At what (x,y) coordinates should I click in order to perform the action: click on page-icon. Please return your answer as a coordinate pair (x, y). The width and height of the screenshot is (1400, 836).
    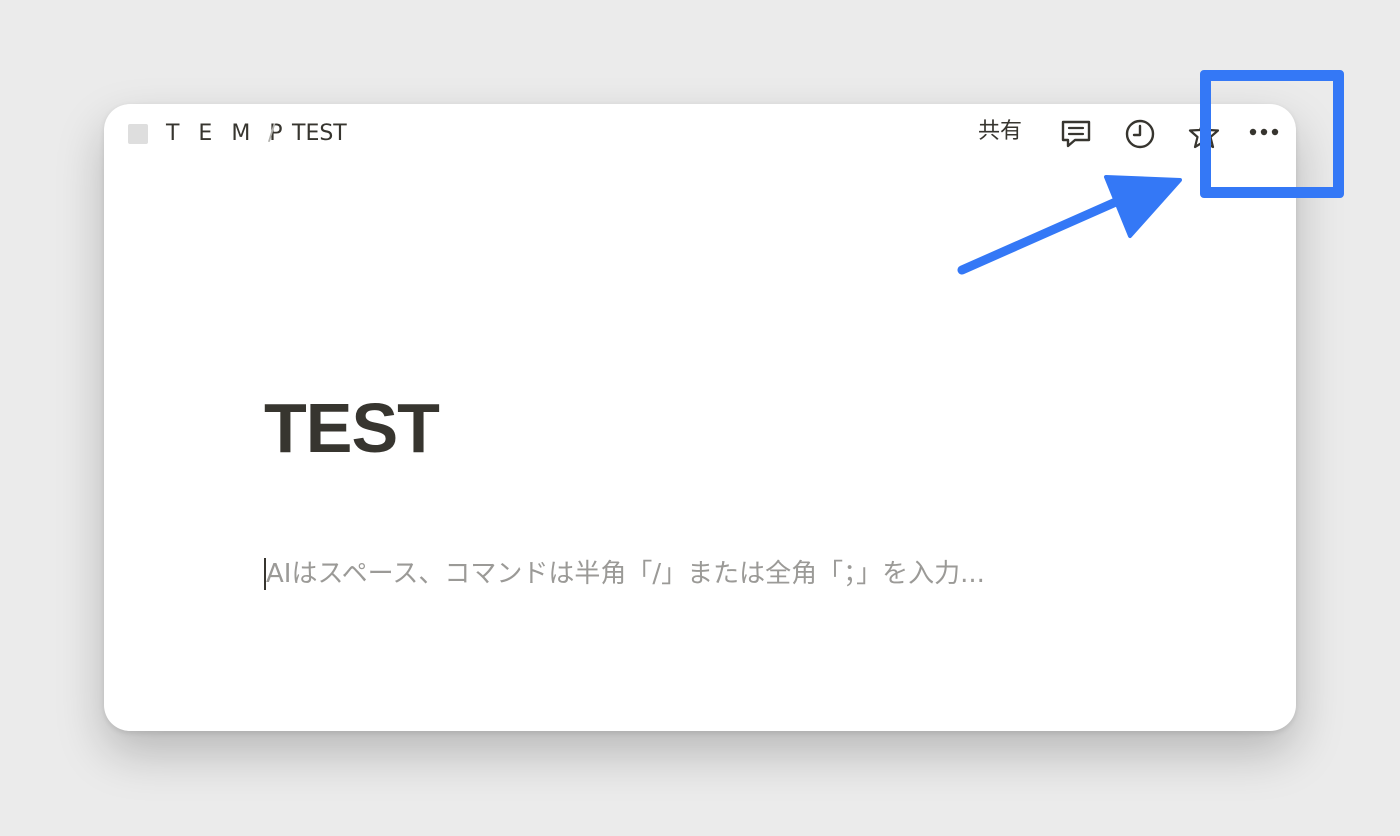
    Looking at the image, I should click on (138, 134).